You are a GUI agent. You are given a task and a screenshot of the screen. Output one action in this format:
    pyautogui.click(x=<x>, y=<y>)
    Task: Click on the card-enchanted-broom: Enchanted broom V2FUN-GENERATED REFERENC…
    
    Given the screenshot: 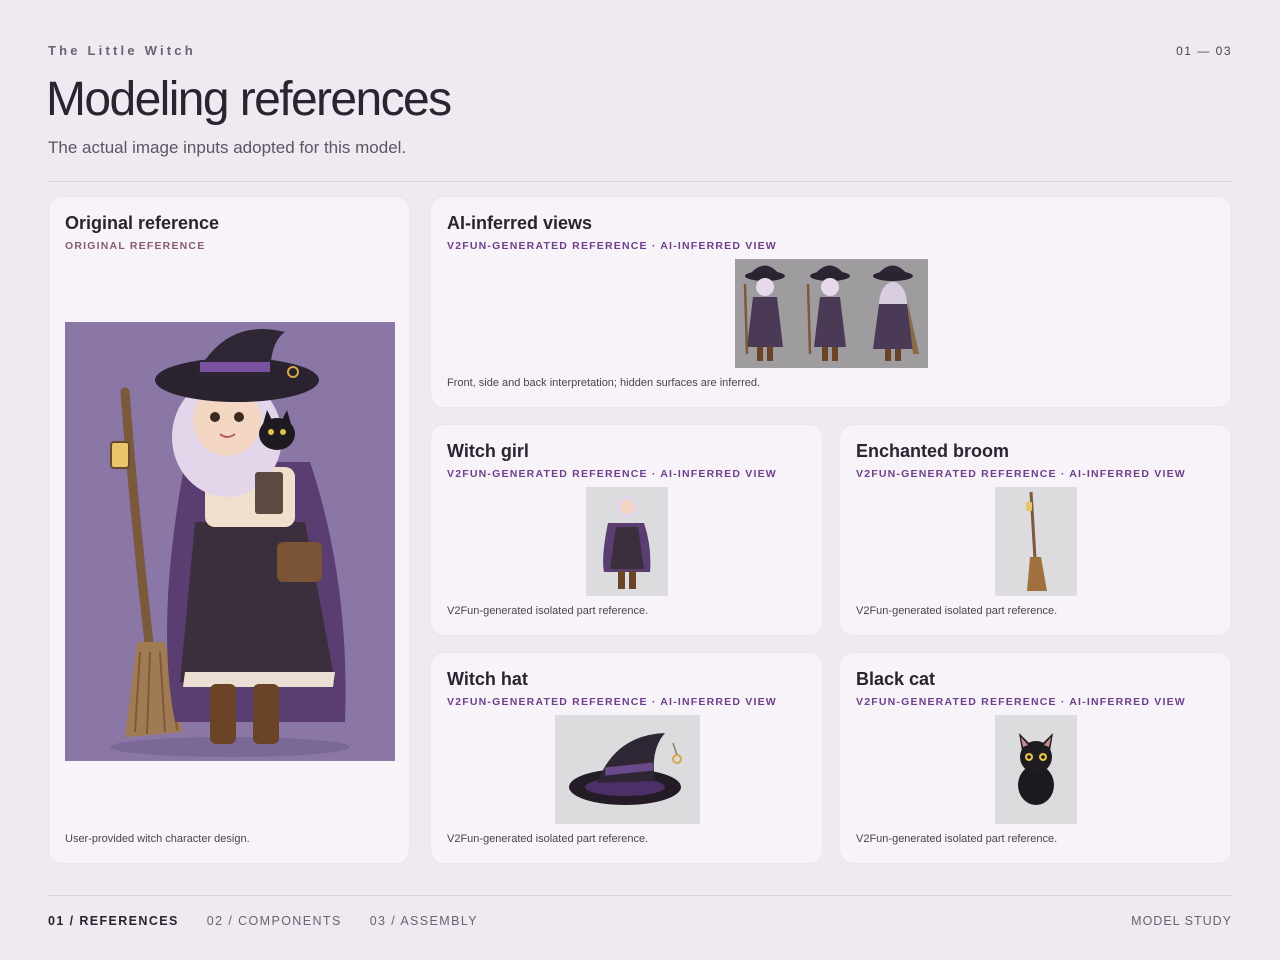 What is the action you would take?
    pyautogui.click(x=1035, y=530)
    